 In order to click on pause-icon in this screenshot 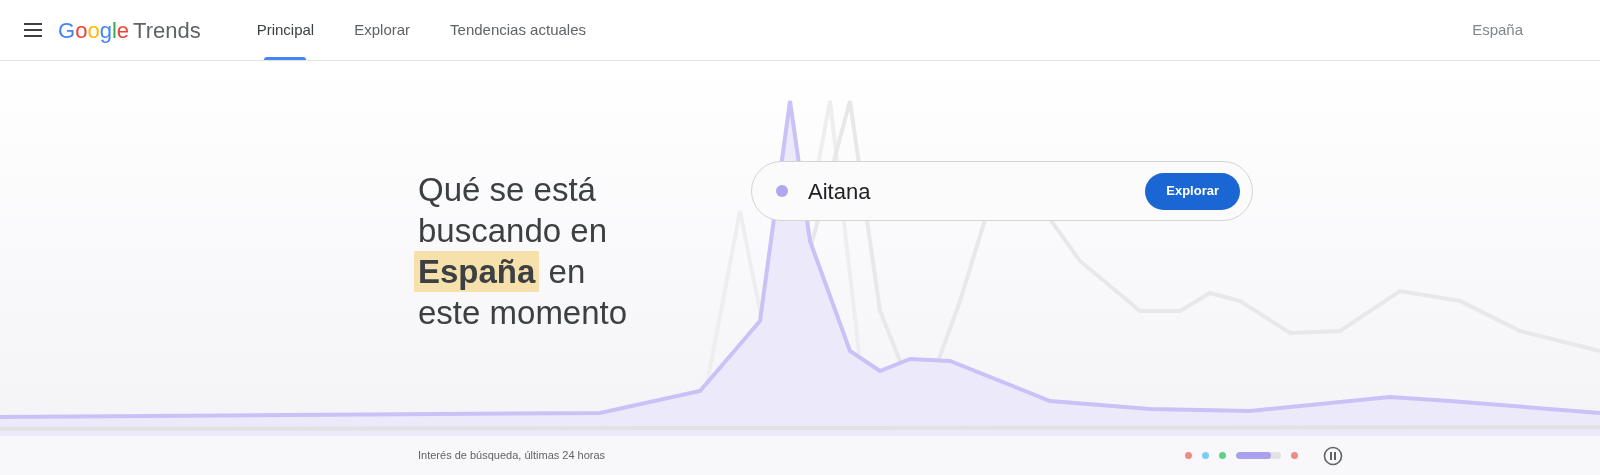, I will do `click(1333, 455)`.